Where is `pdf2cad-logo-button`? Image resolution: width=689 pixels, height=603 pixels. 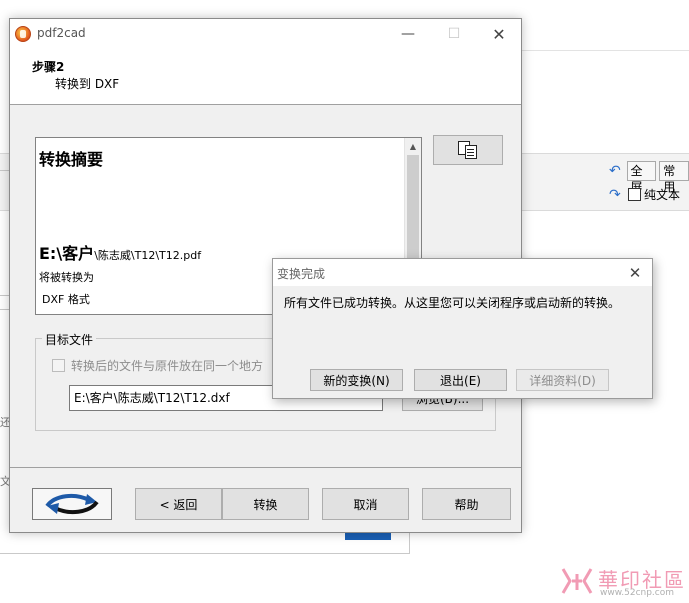
pdf2cad-logo-button is located at coordinates (72, 504).